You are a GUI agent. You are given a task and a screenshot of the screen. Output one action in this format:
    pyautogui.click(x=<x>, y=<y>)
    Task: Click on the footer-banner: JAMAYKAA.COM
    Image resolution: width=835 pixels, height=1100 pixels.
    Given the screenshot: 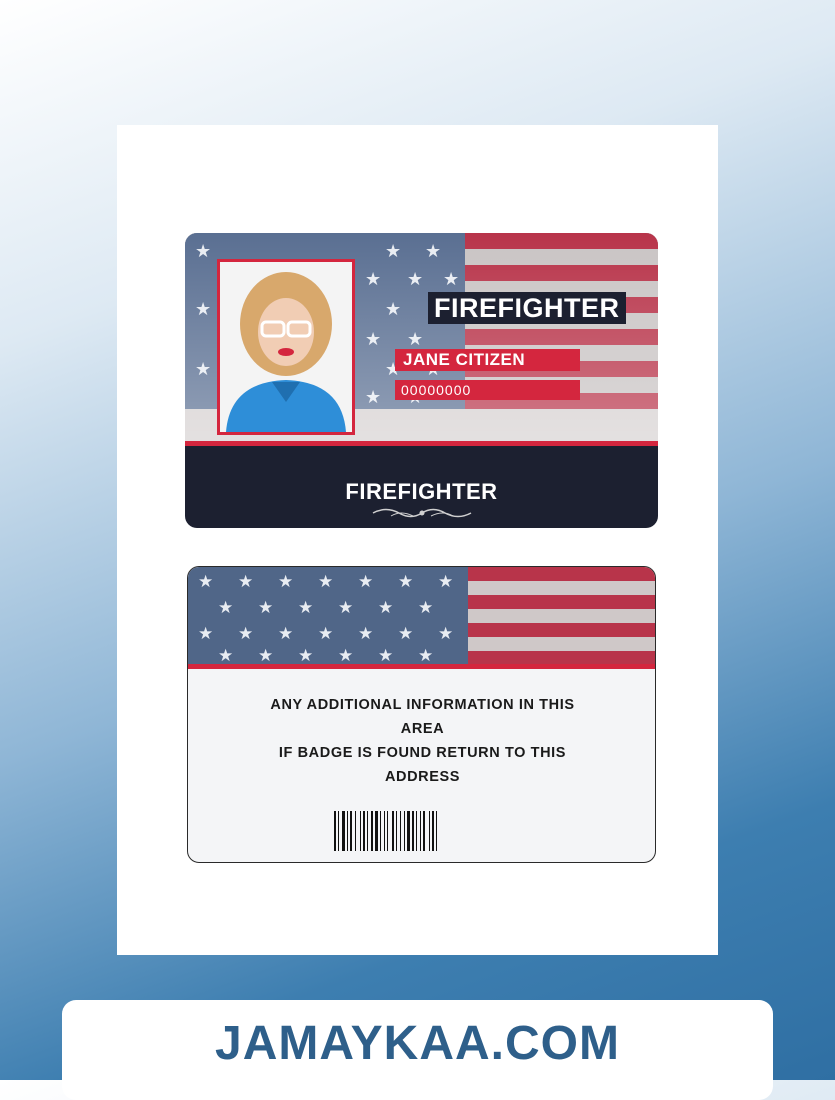 What is the action you would take?
    pyautogui.click(x=417, y=1050)
    